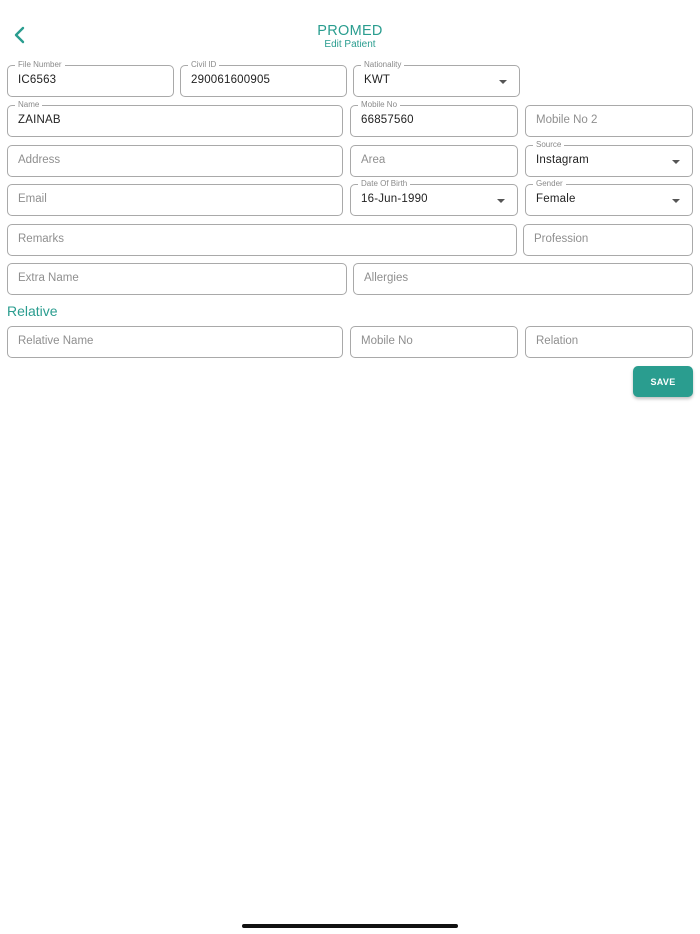  What do you see at coordinates (562, 160) in the screenshot?
I see `source-value: Instagram` at bounding box center [562, 160].